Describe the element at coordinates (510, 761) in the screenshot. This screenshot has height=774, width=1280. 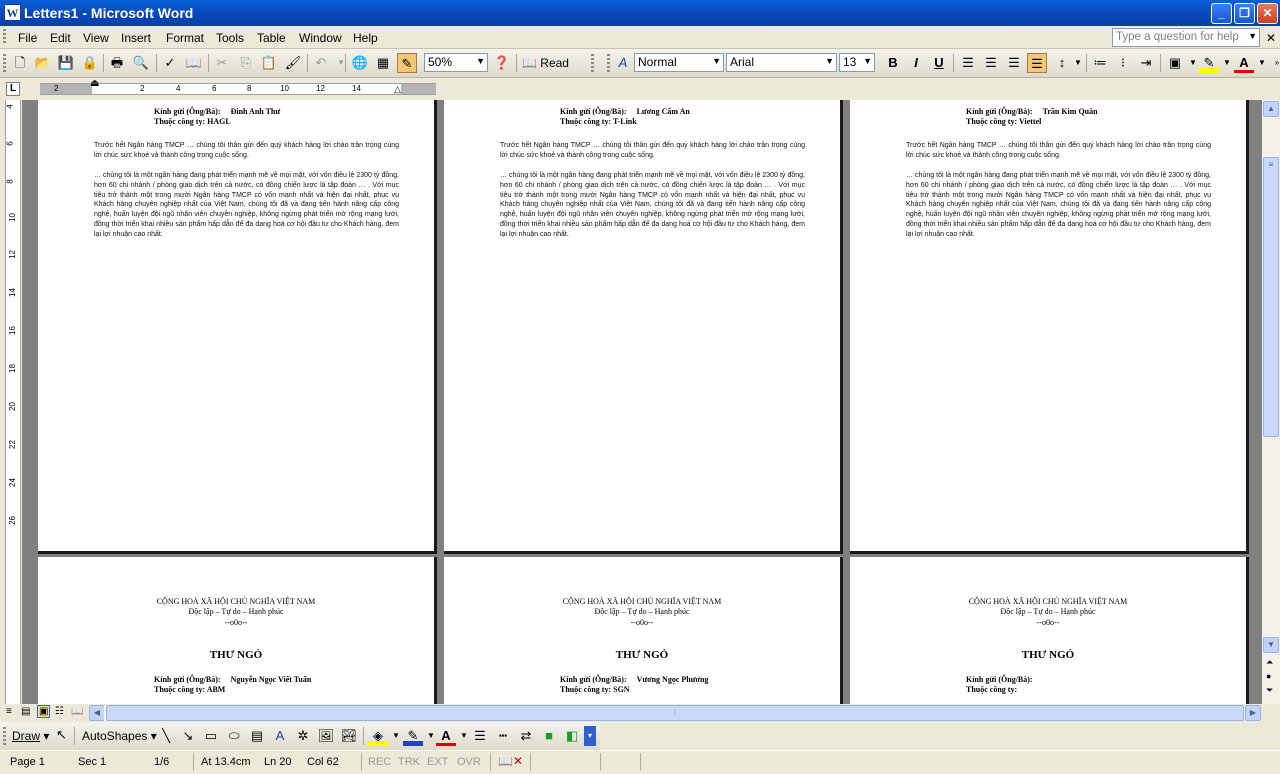
I see `spelling-status-icon: 📖✕` at that location.